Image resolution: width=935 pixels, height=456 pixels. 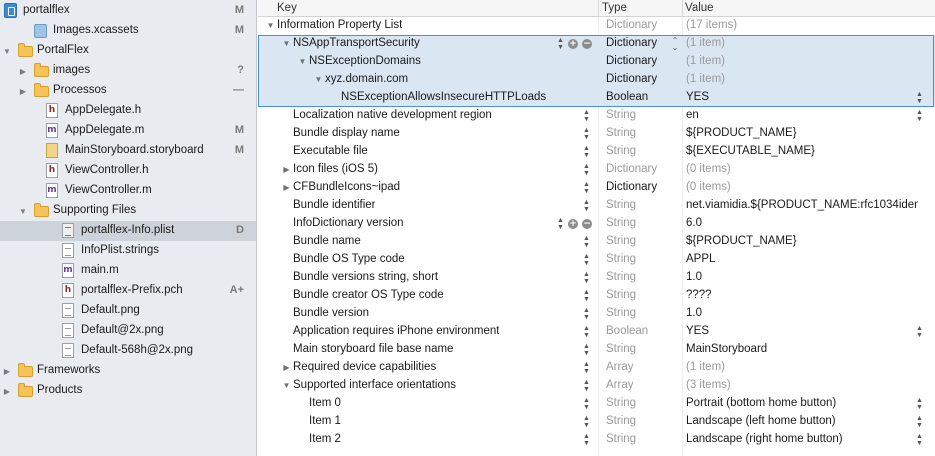 I want to click on plist-key: NSExceptionAllowsInsecureHTTPLoads, so click(x=443, y=97).